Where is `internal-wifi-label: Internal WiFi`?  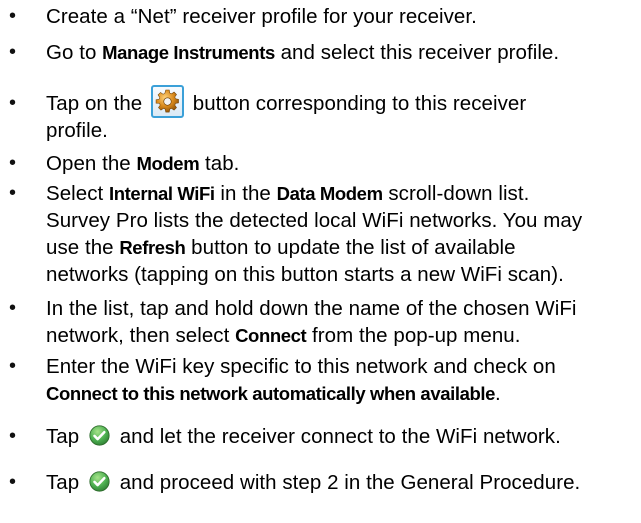
internal-wifi-label: Internal WiFi is located at coordinates (162, 193).